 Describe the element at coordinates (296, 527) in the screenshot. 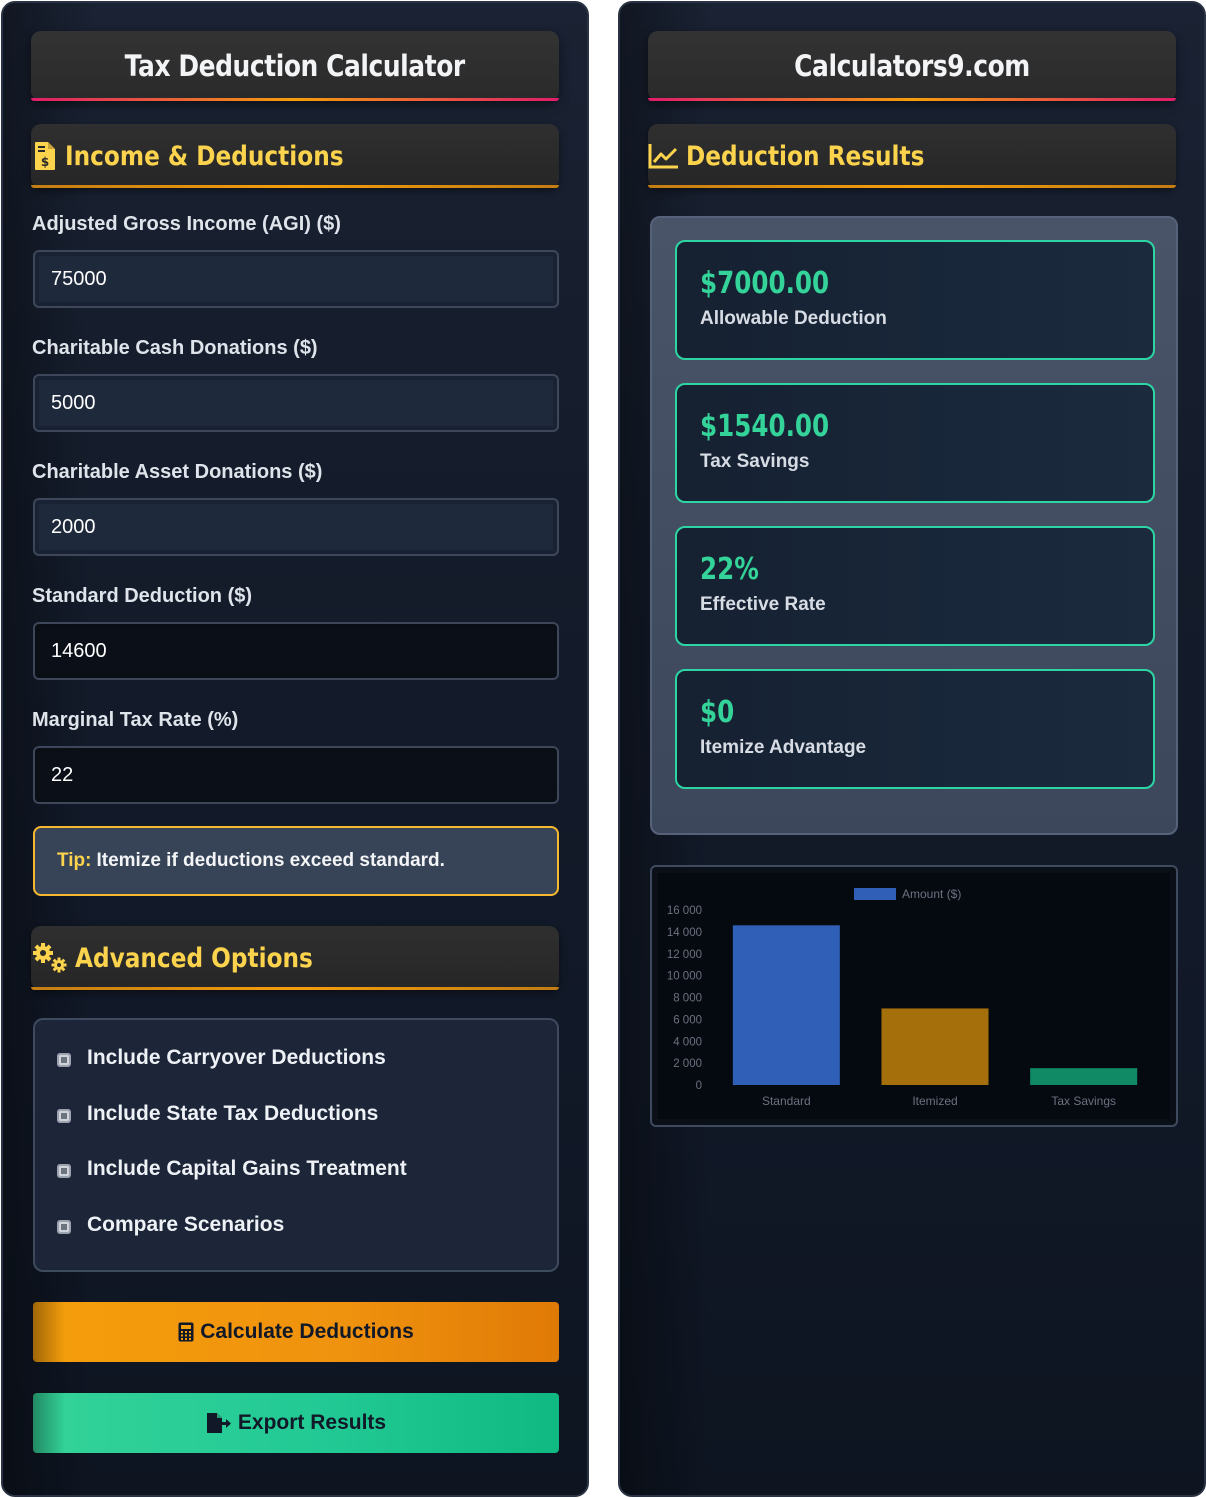

I see `asset-donations-input` at that location.